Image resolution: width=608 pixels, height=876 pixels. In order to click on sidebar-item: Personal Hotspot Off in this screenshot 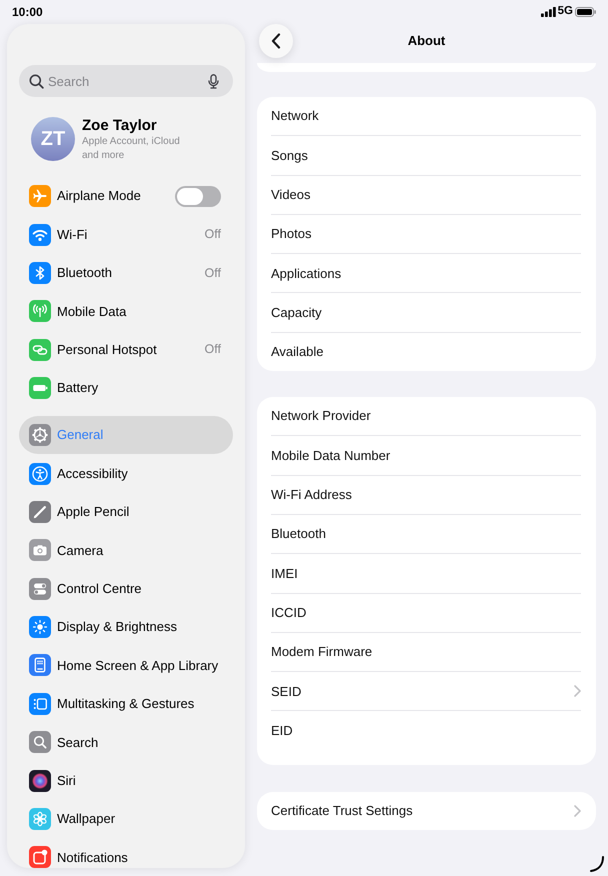, I will do `click(126, 349)`.